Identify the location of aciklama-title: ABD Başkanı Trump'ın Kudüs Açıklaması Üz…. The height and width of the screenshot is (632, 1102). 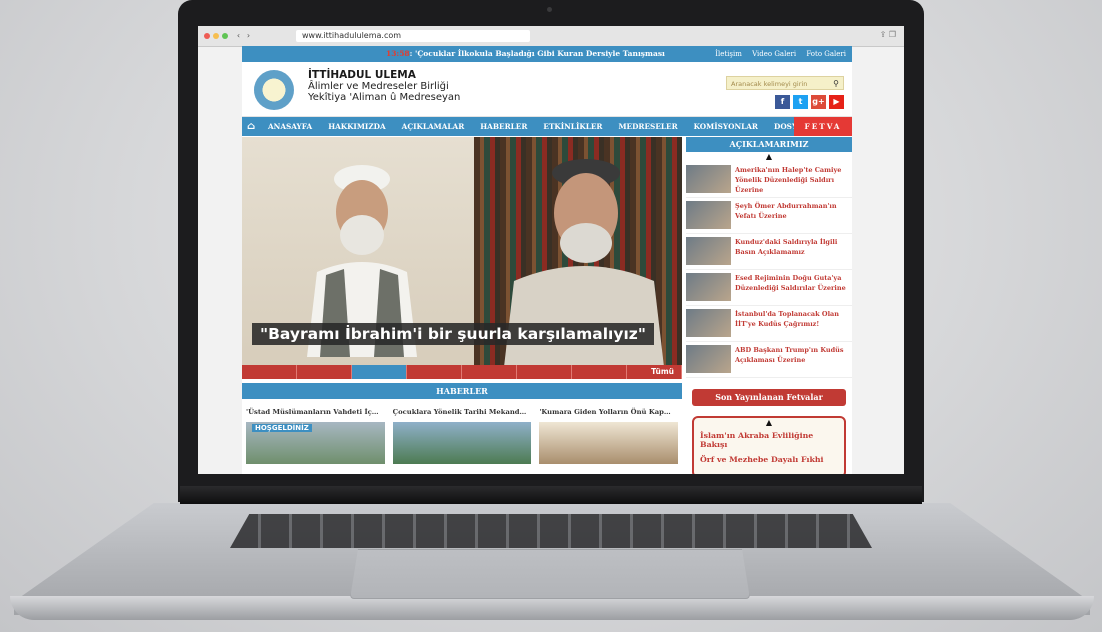
(789, 355).